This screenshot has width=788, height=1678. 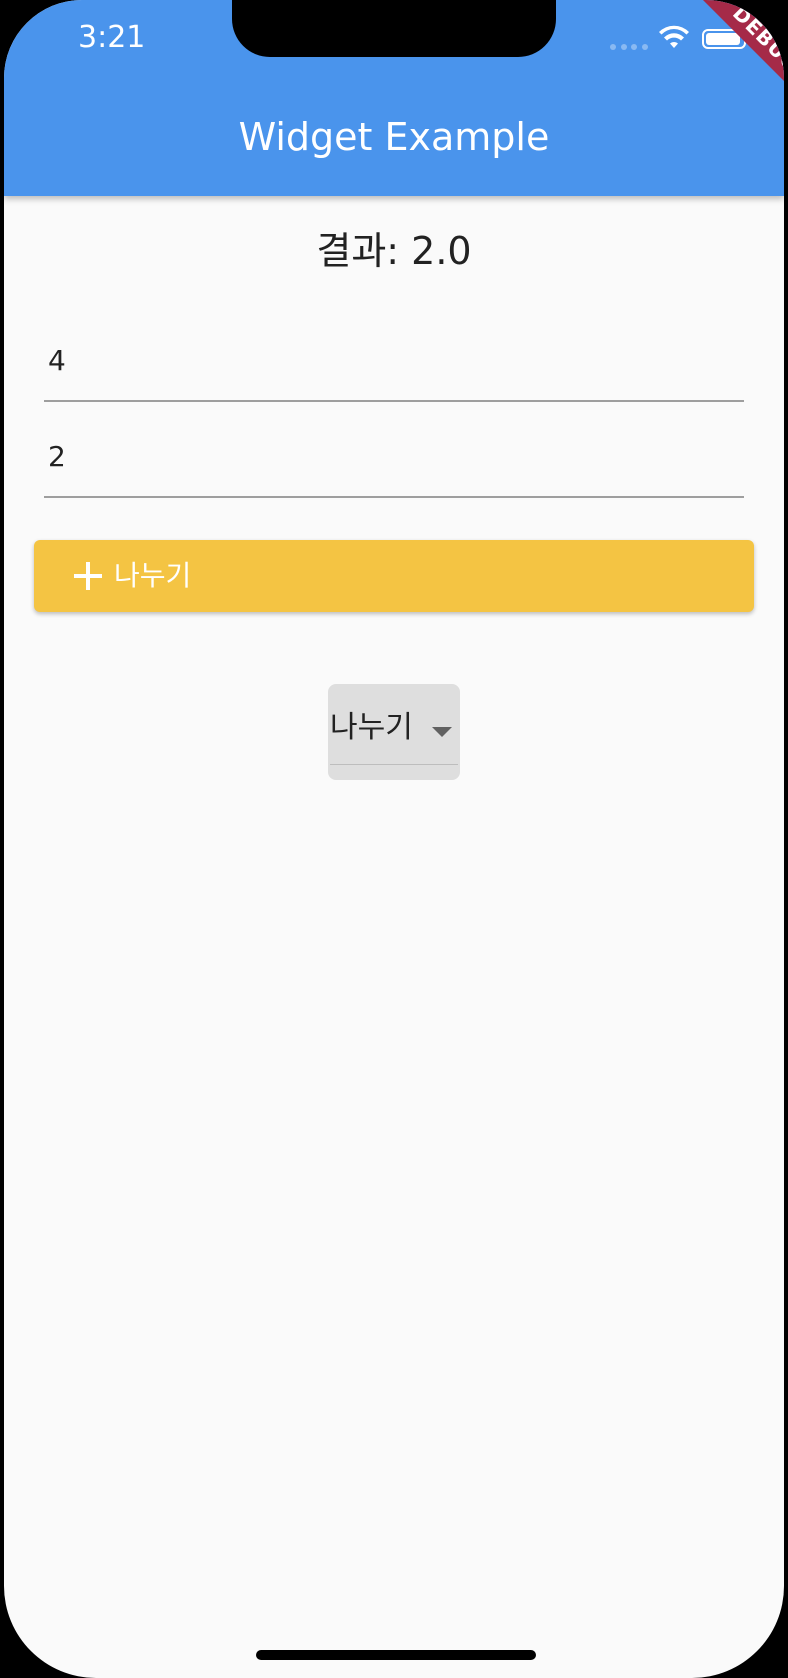 I want to click on operation-dropdown: 나누기, so click(x=394, y=732).